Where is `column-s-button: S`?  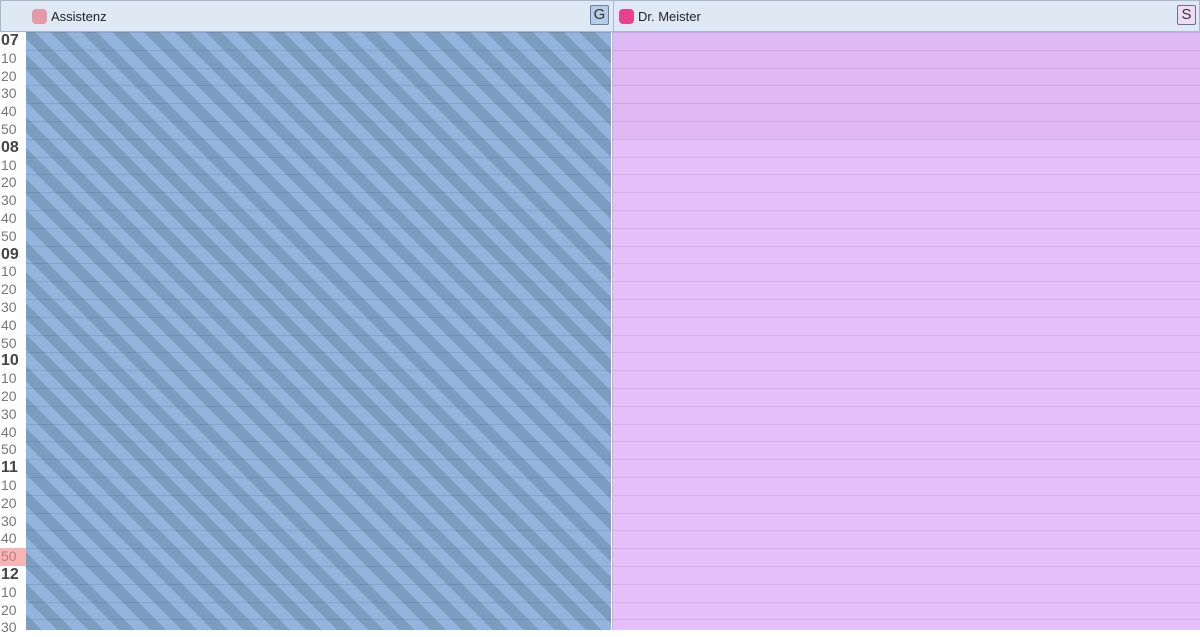 column-s-button: S is located at coordinates (1186, 15).